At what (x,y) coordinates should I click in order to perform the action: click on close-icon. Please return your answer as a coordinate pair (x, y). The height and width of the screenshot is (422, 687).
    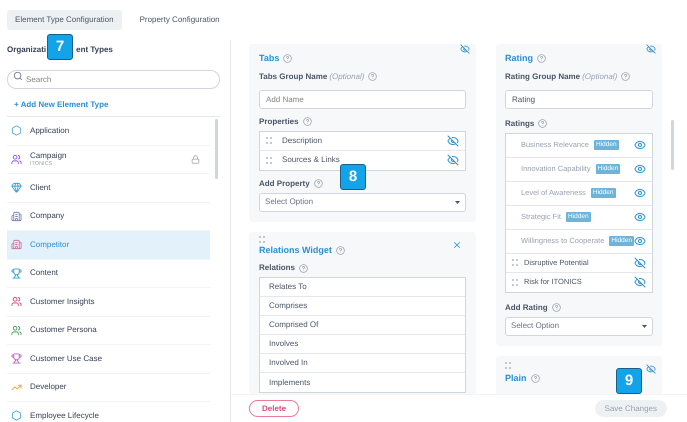
    Looking at the image, I should click on (457, 245).